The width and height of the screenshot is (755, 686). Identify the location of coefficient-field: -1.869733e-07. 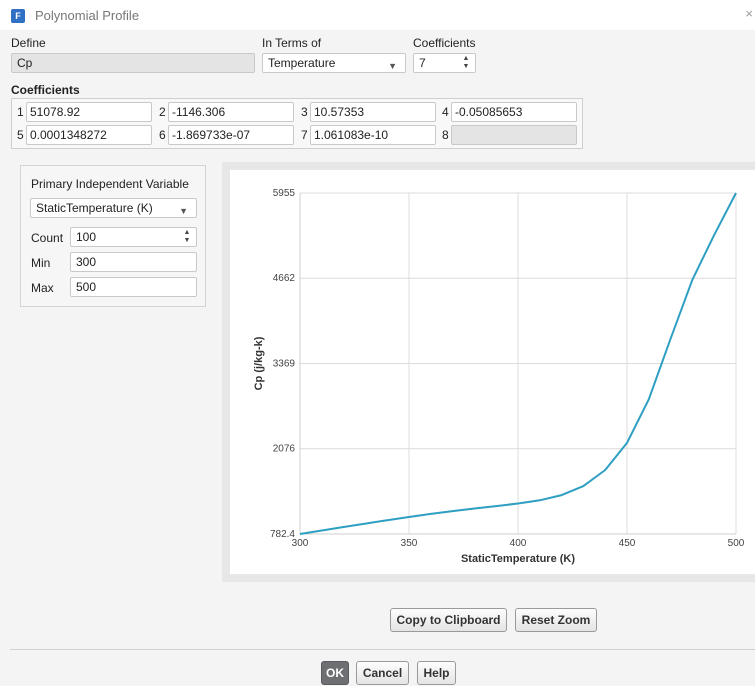
(231, 135).